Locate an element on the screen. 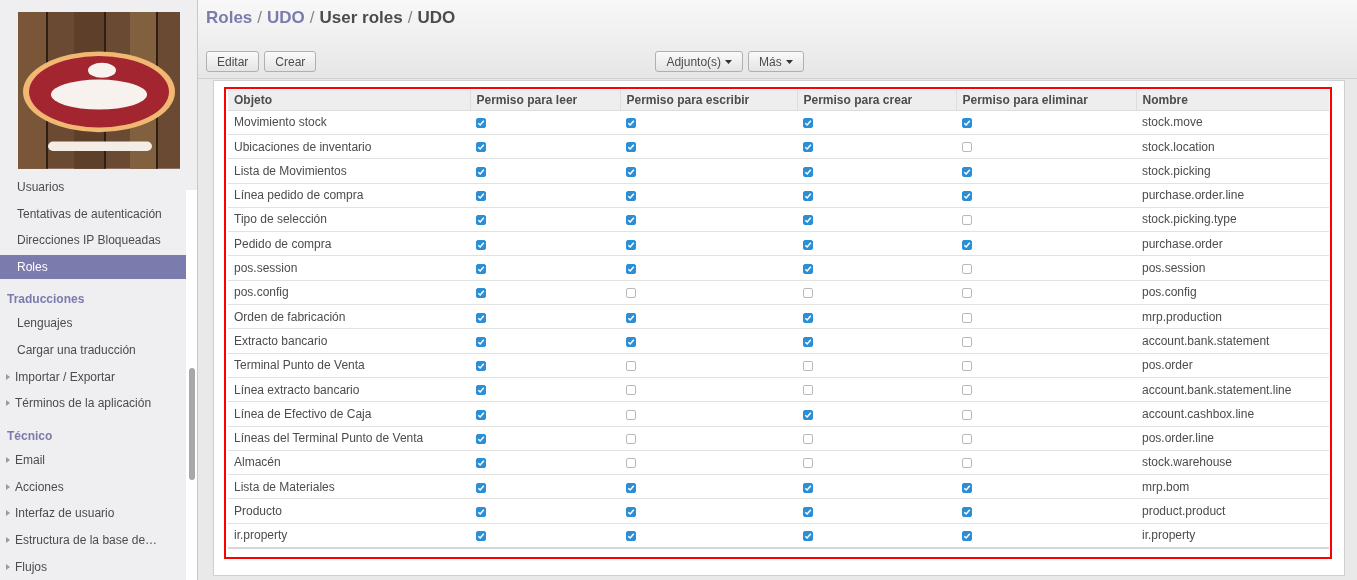  menu-item: Términos de la aplicación is located at coordinates (93, 403).